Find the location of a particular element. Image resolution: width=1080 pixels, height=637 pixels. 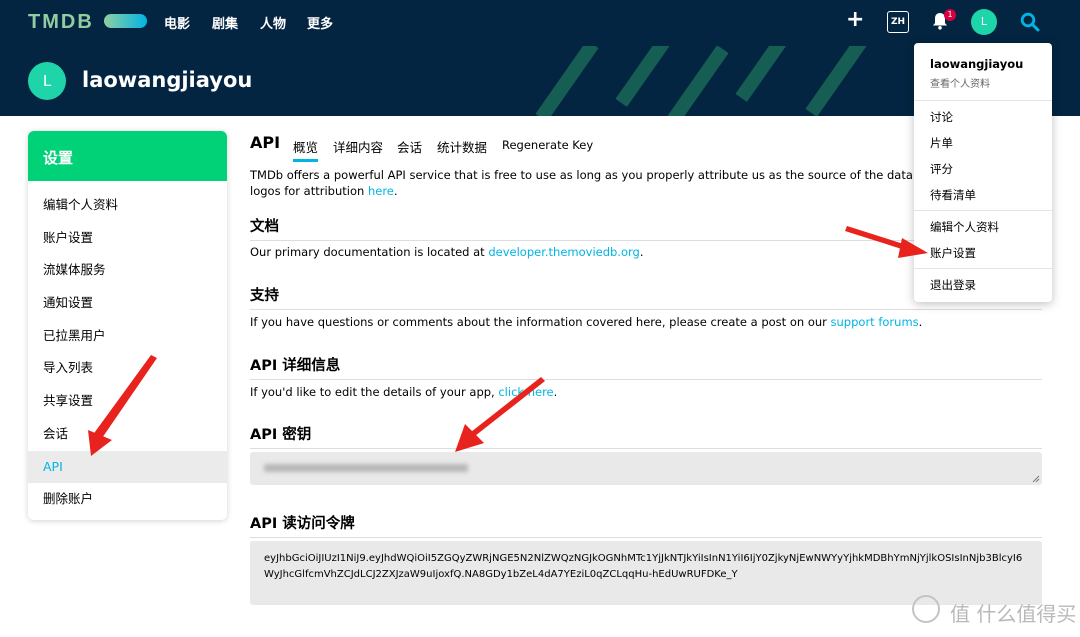

dropdown-item-logout: 退出登录 is located at coordinates (953, 285).